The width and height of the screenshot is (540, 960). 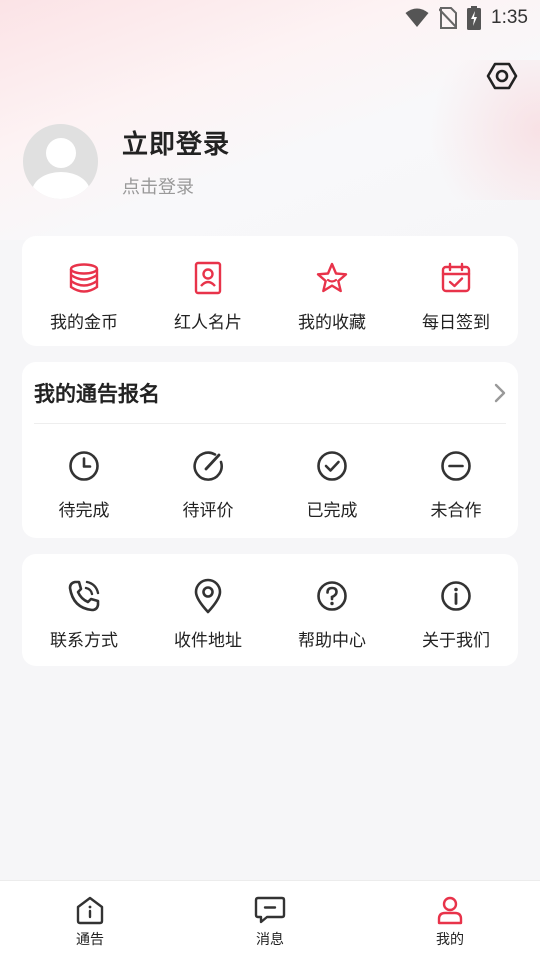 I want to click on status-bar: 1:35, so click(x=270, y=18).